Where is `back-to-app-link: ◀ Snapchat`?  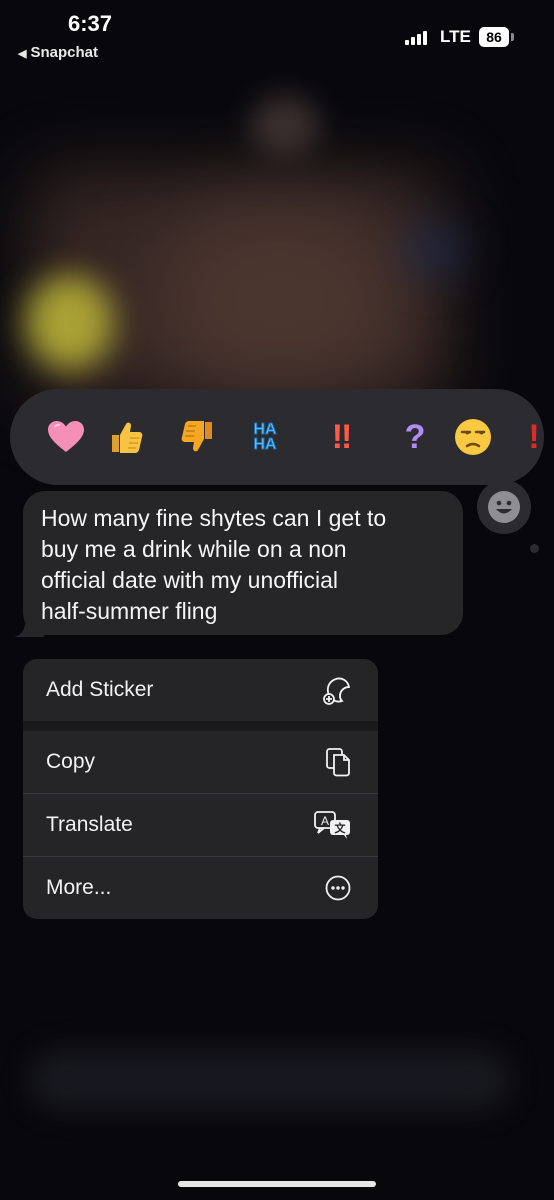
back-to-app-link: ◀ Snapchat is located at coordinates (58, 52).